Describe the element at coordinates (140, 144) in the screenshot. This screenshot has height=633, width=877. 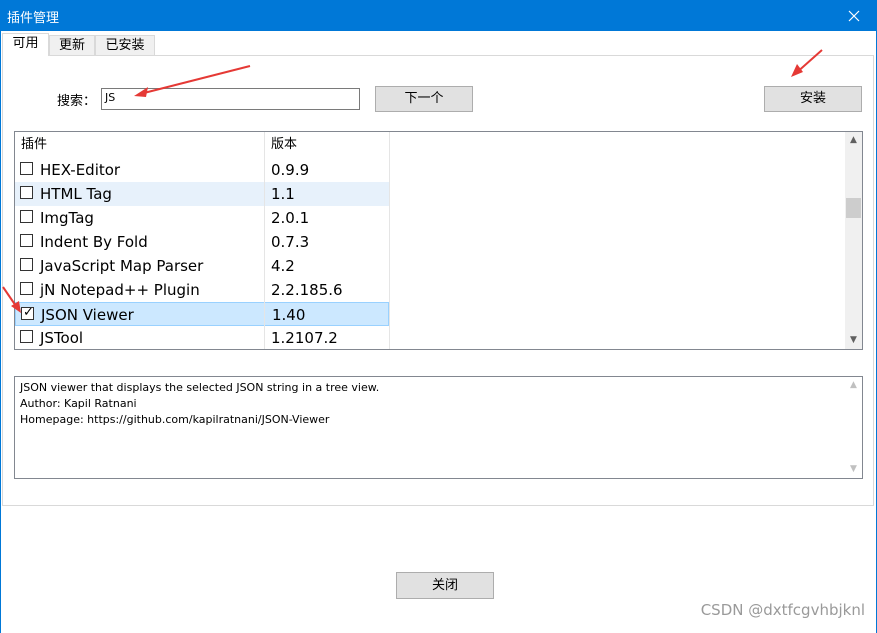
I see `column-header-plugin: 插件` at that location.